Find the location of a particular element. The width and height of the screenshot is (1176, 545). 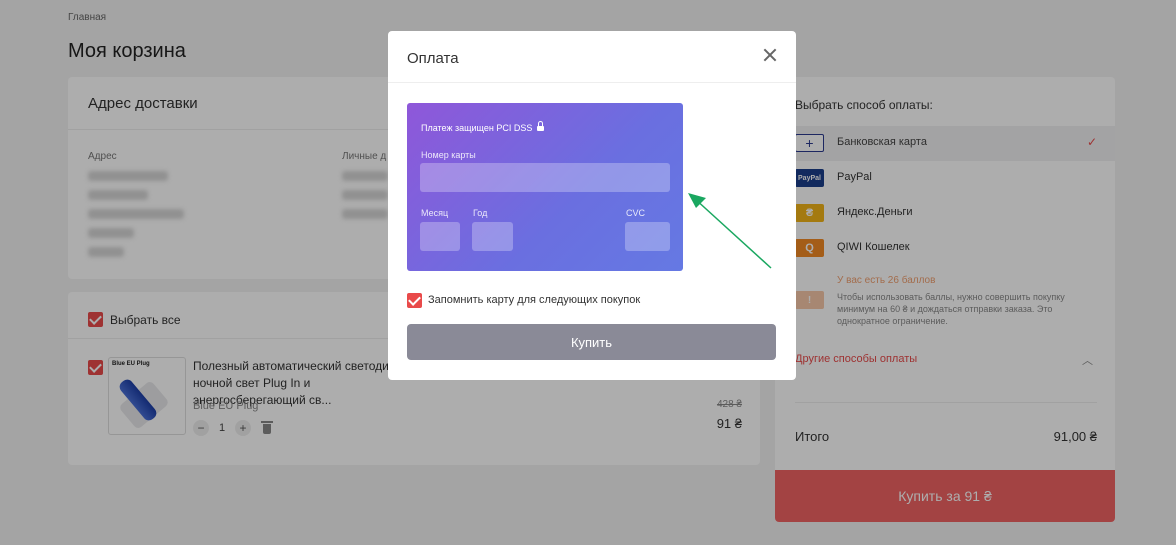

remember-card-label: Запомнить карту для следующих покупок is located at coordinates (534, 300).